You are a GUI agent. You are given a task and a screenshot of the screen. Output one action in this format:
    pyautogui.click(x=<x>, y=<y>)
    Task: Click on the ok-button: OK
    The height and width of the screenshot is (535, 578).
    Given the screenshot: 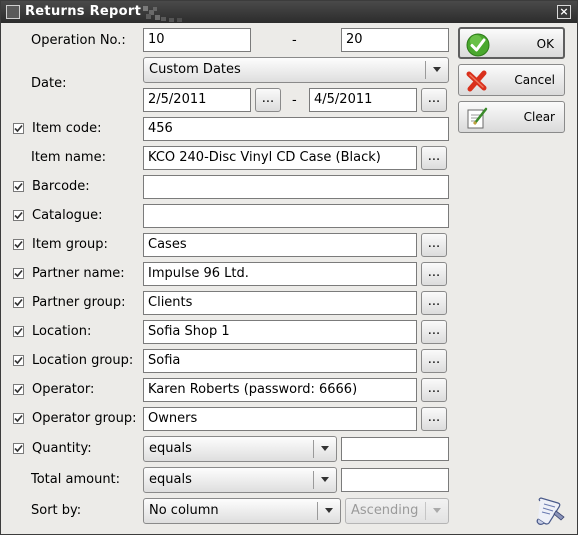 What is the action you would take?
    pyautogui.click(x=511, y=43)
    